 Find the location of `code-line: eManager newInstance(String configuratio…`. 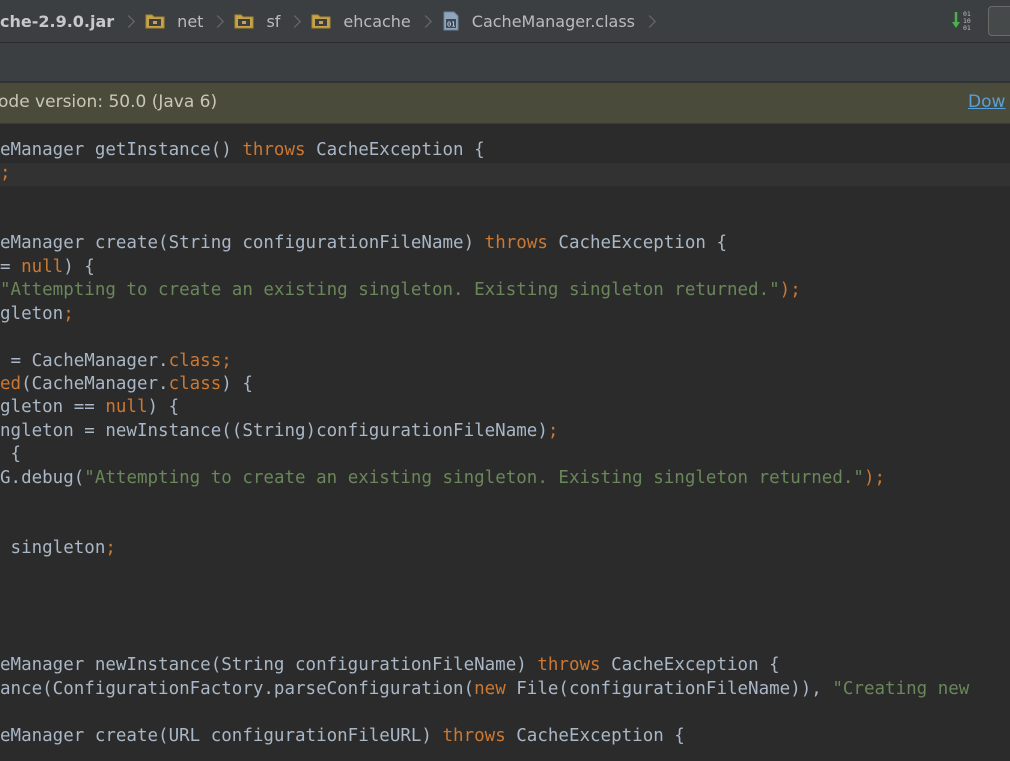

code-line: eManager newInstance(String configuratio… is located at coordinates (390, 665).